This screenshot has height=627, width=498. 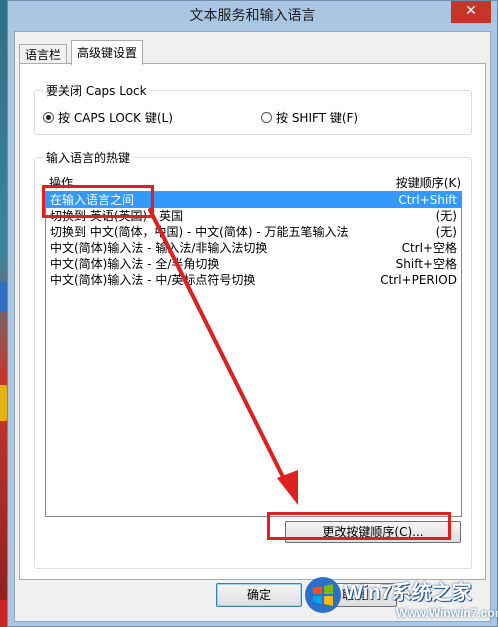 What do you see at coordinates (323, 595) in the screenshot?
I see `windows-logo-icon` at bounding box center [323, 595].